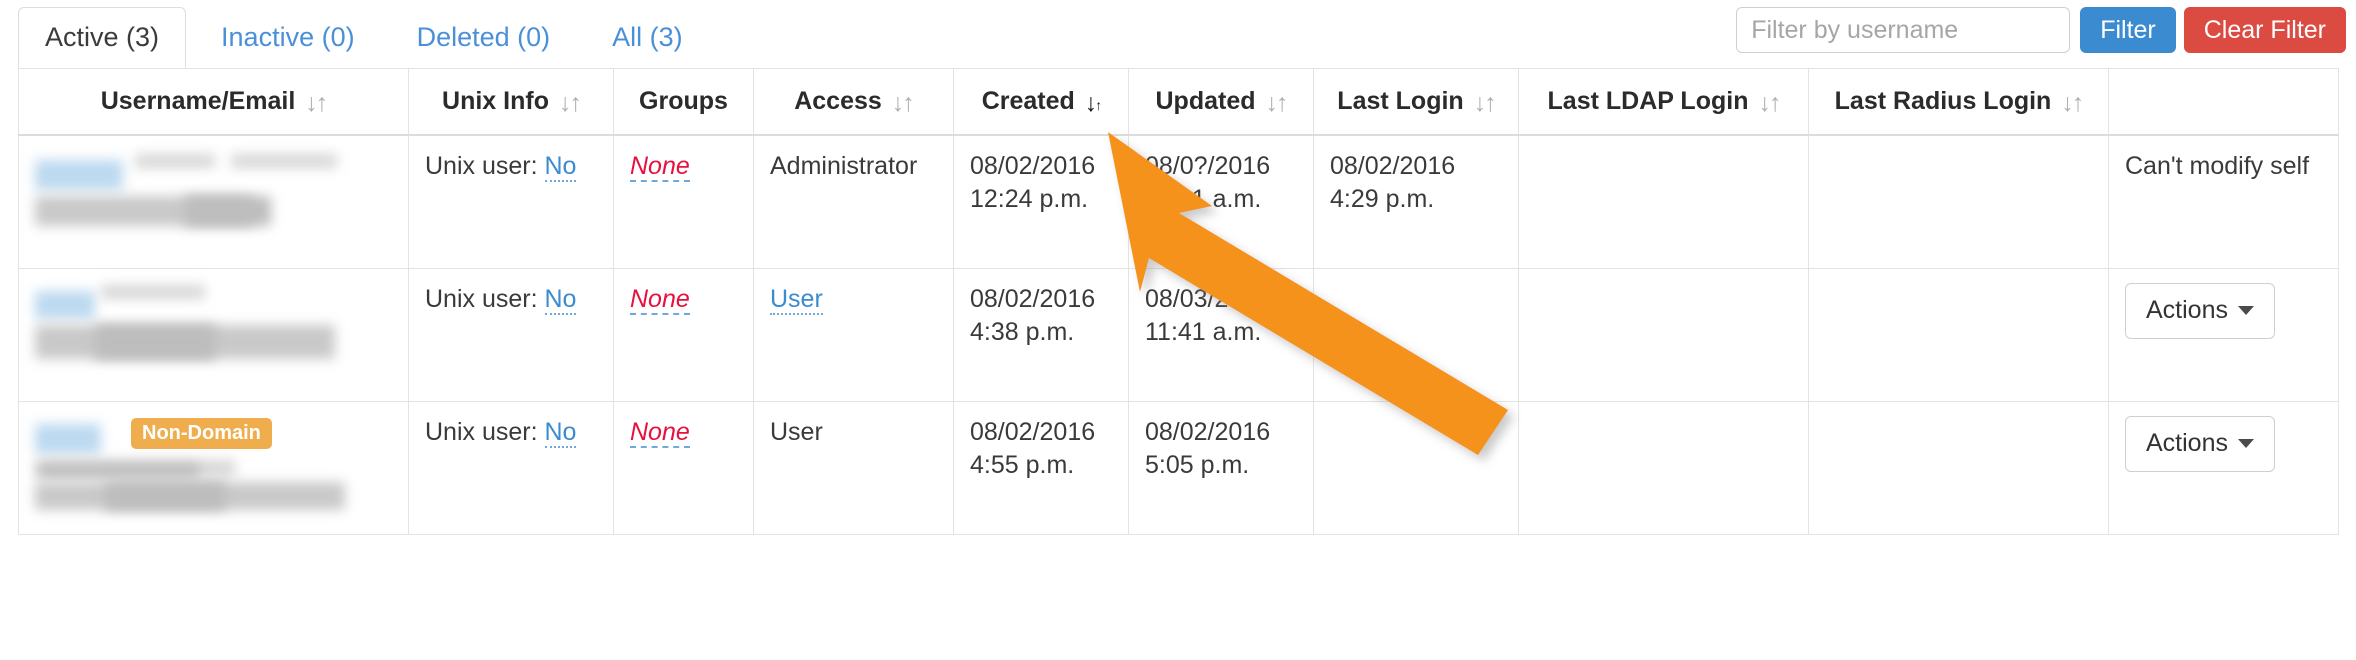 Image resolution: width=2356 pixels, height=660 pixels. I want to click on column-header-unix-info: Unix Info ↓↑, so click(511, 102).